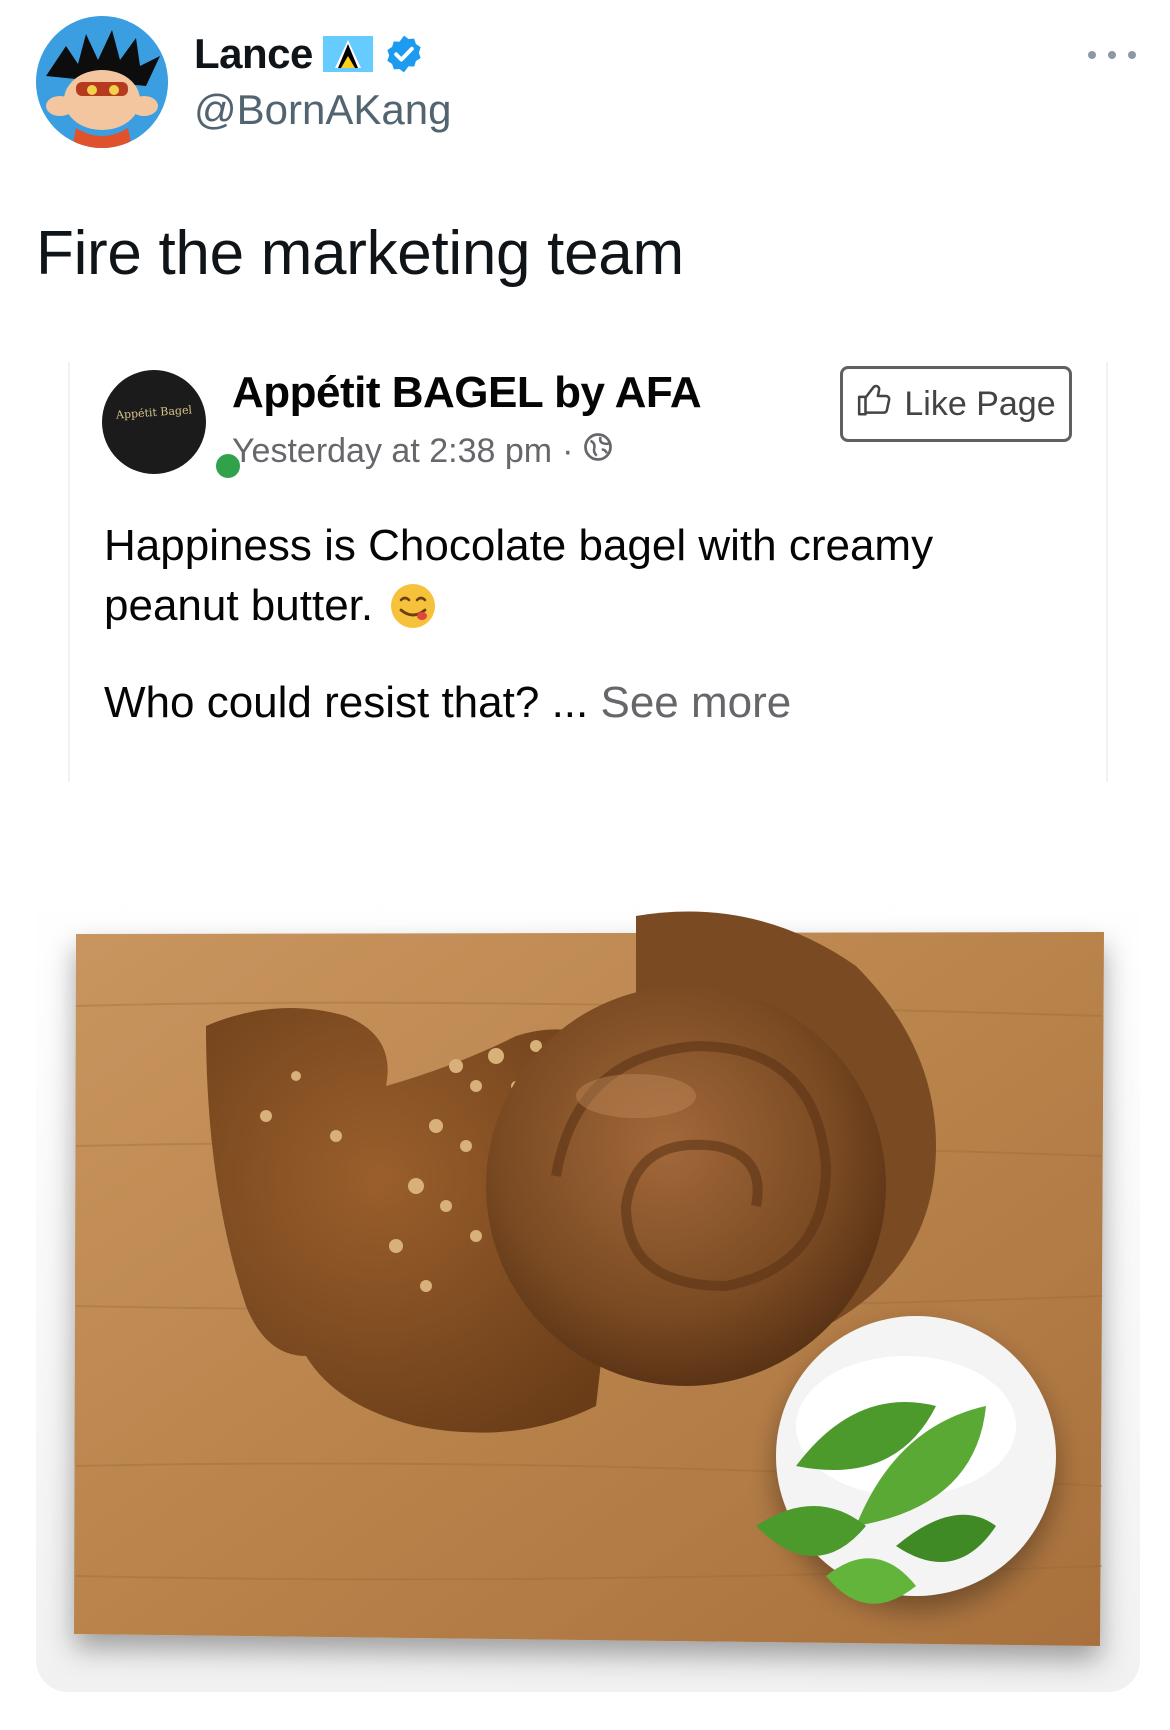  Describe the element at coordinates (347, 54) in the screenshot. I see `saint-lucia-flag-icon` at that location.